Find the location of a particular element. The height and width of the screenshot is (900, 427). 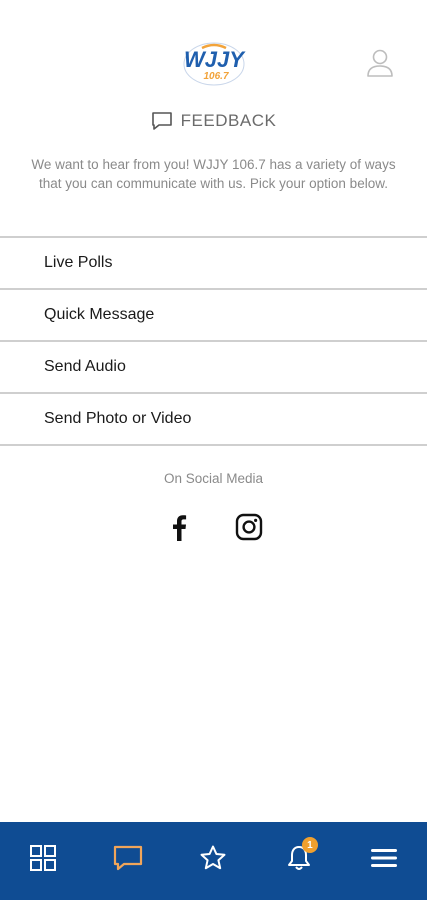

nav-home is located at coordinates (43, 858).